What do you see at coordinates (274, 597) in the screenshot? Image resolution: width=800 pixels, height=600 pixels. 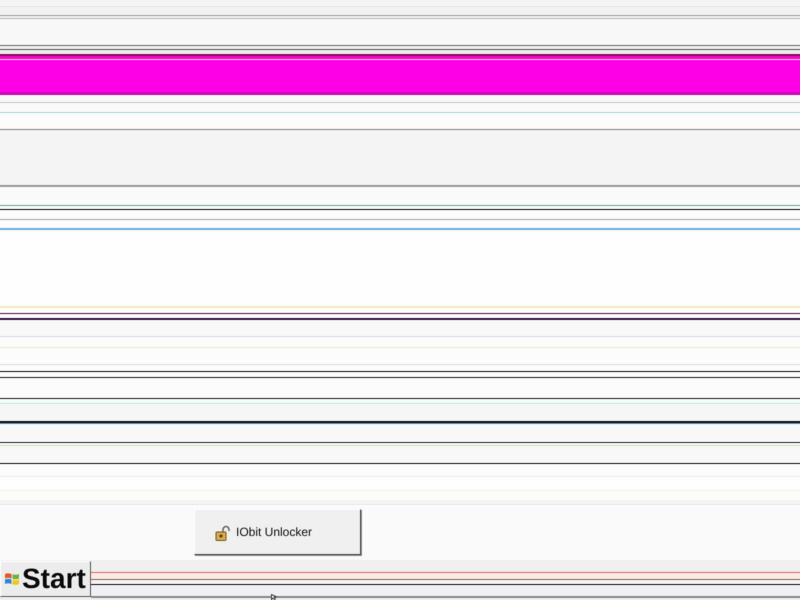 I see `mouse-pointer-icon` at bounding box center [274, 597].